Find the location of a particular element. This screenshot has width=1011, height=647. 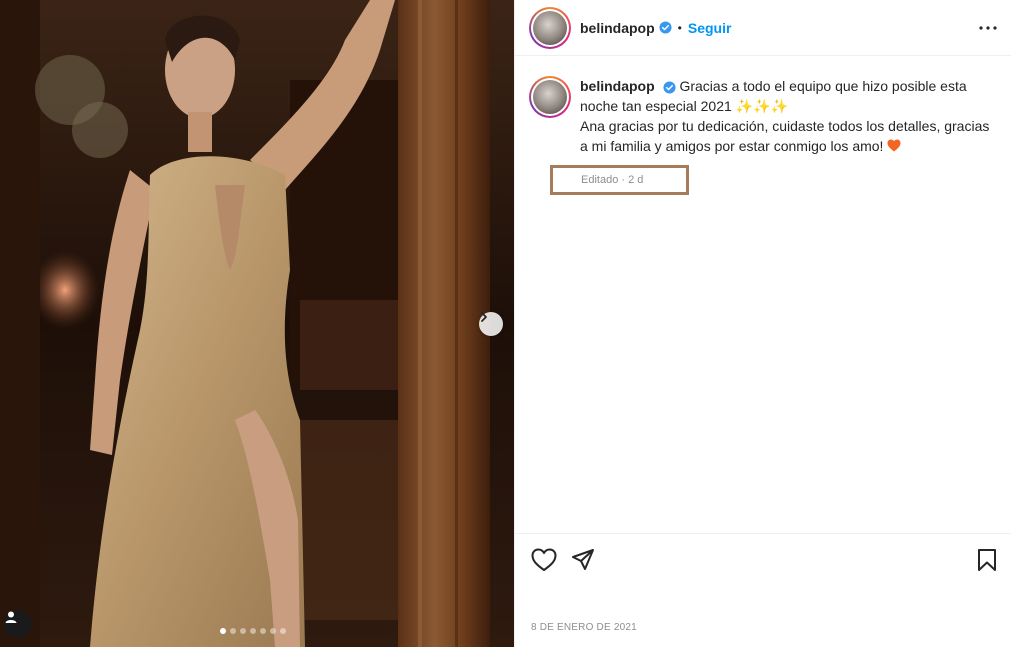

next-photo-button is located at coordinates (491, 324).